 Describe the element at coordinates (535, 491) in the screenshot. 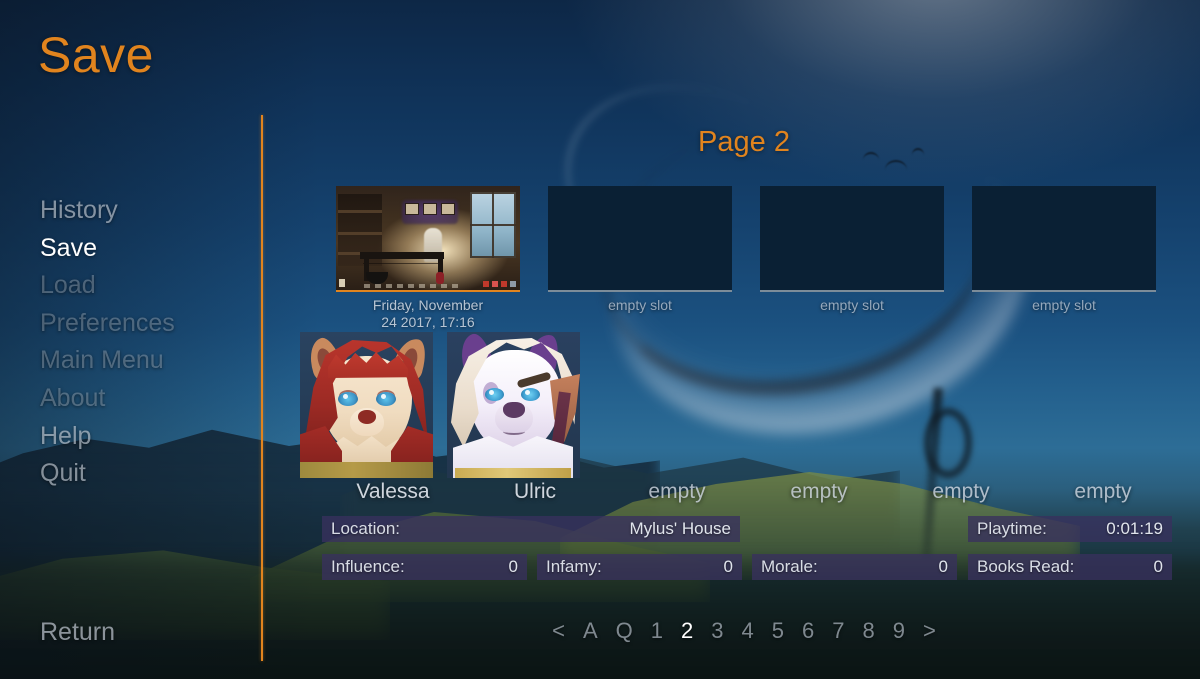

I see `character-name-2: Ulric` at that location.